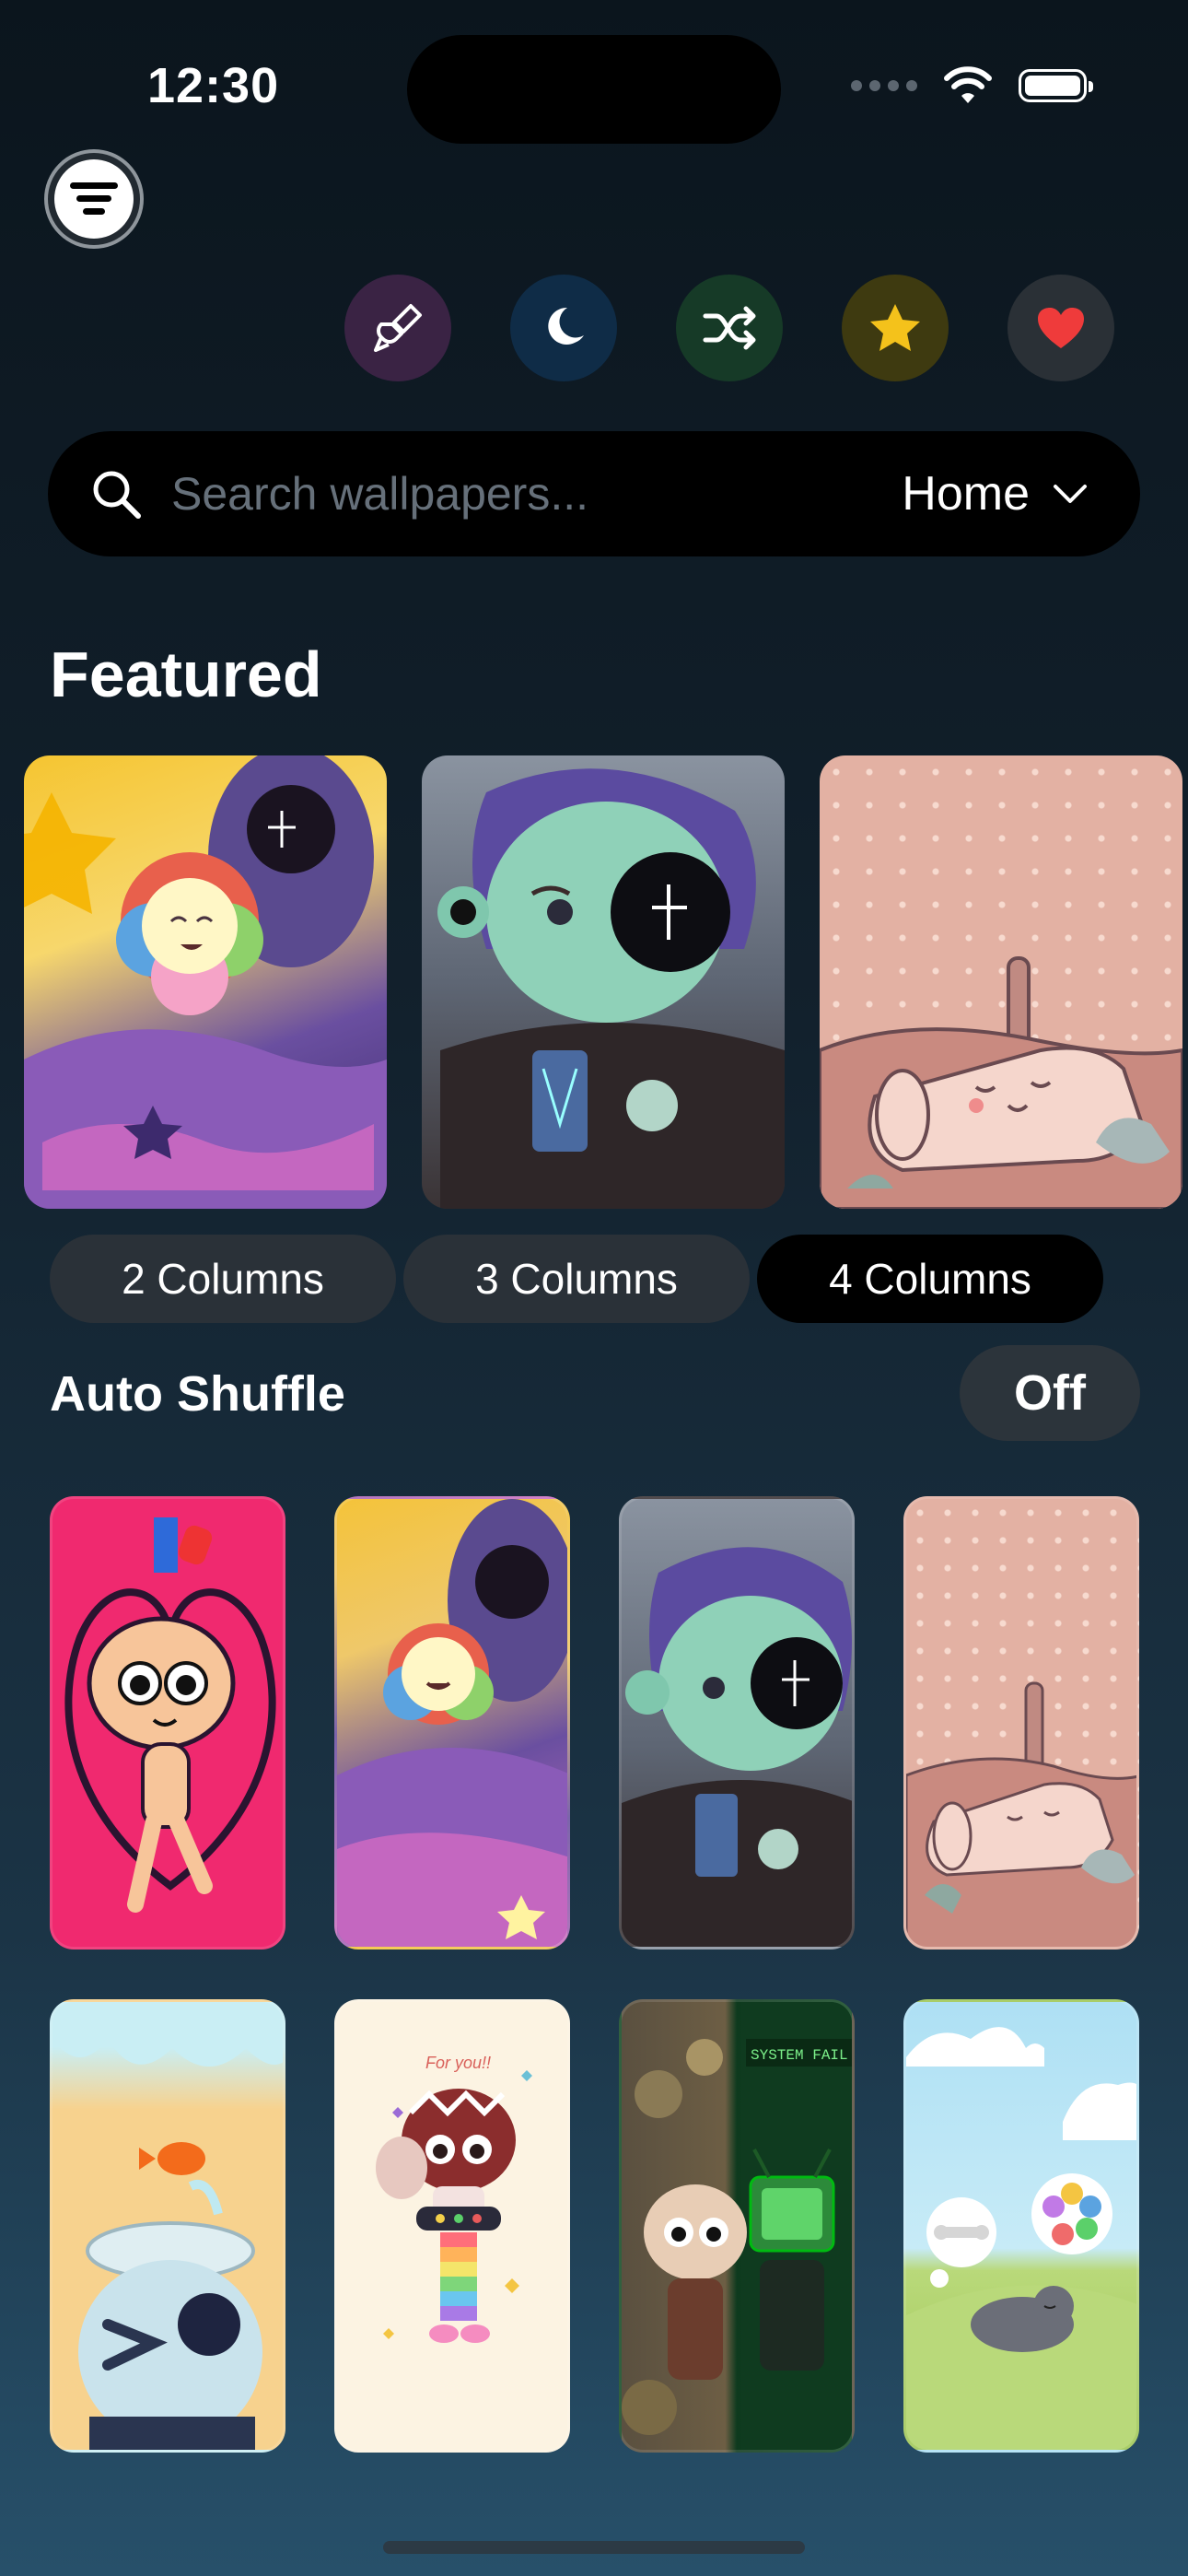 The width and height of the screenshot is (1188, 2576). I want to click on wallpaper-heart-character, so click(167, 1723).